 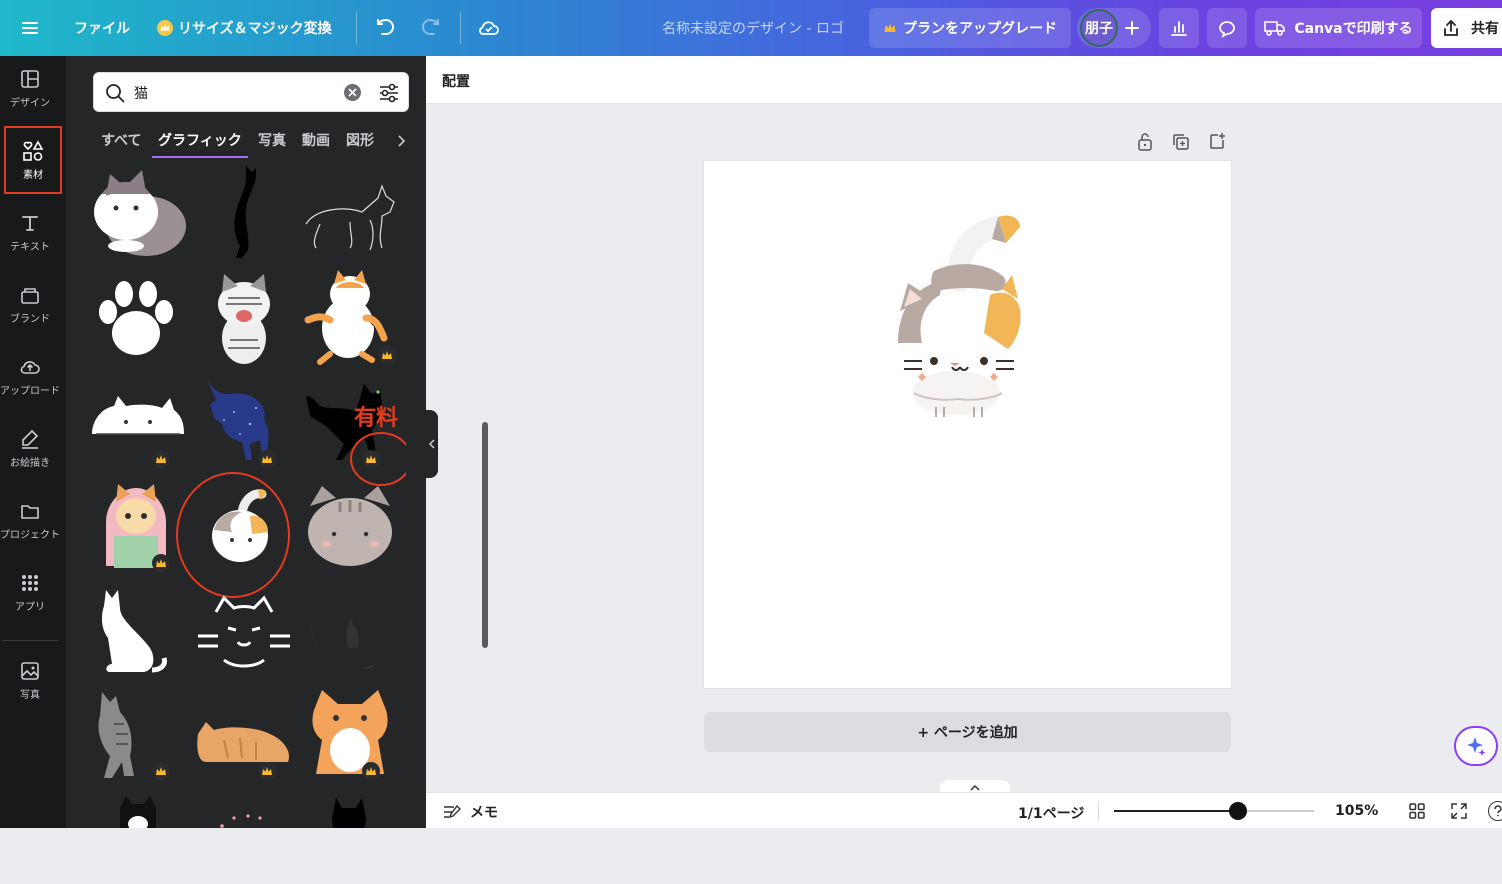 What do you see at coordinates (244, 28) in the screenshot?
I see `resize-button: リサイズ＆マジック変換` at bounding box center [244, 28].